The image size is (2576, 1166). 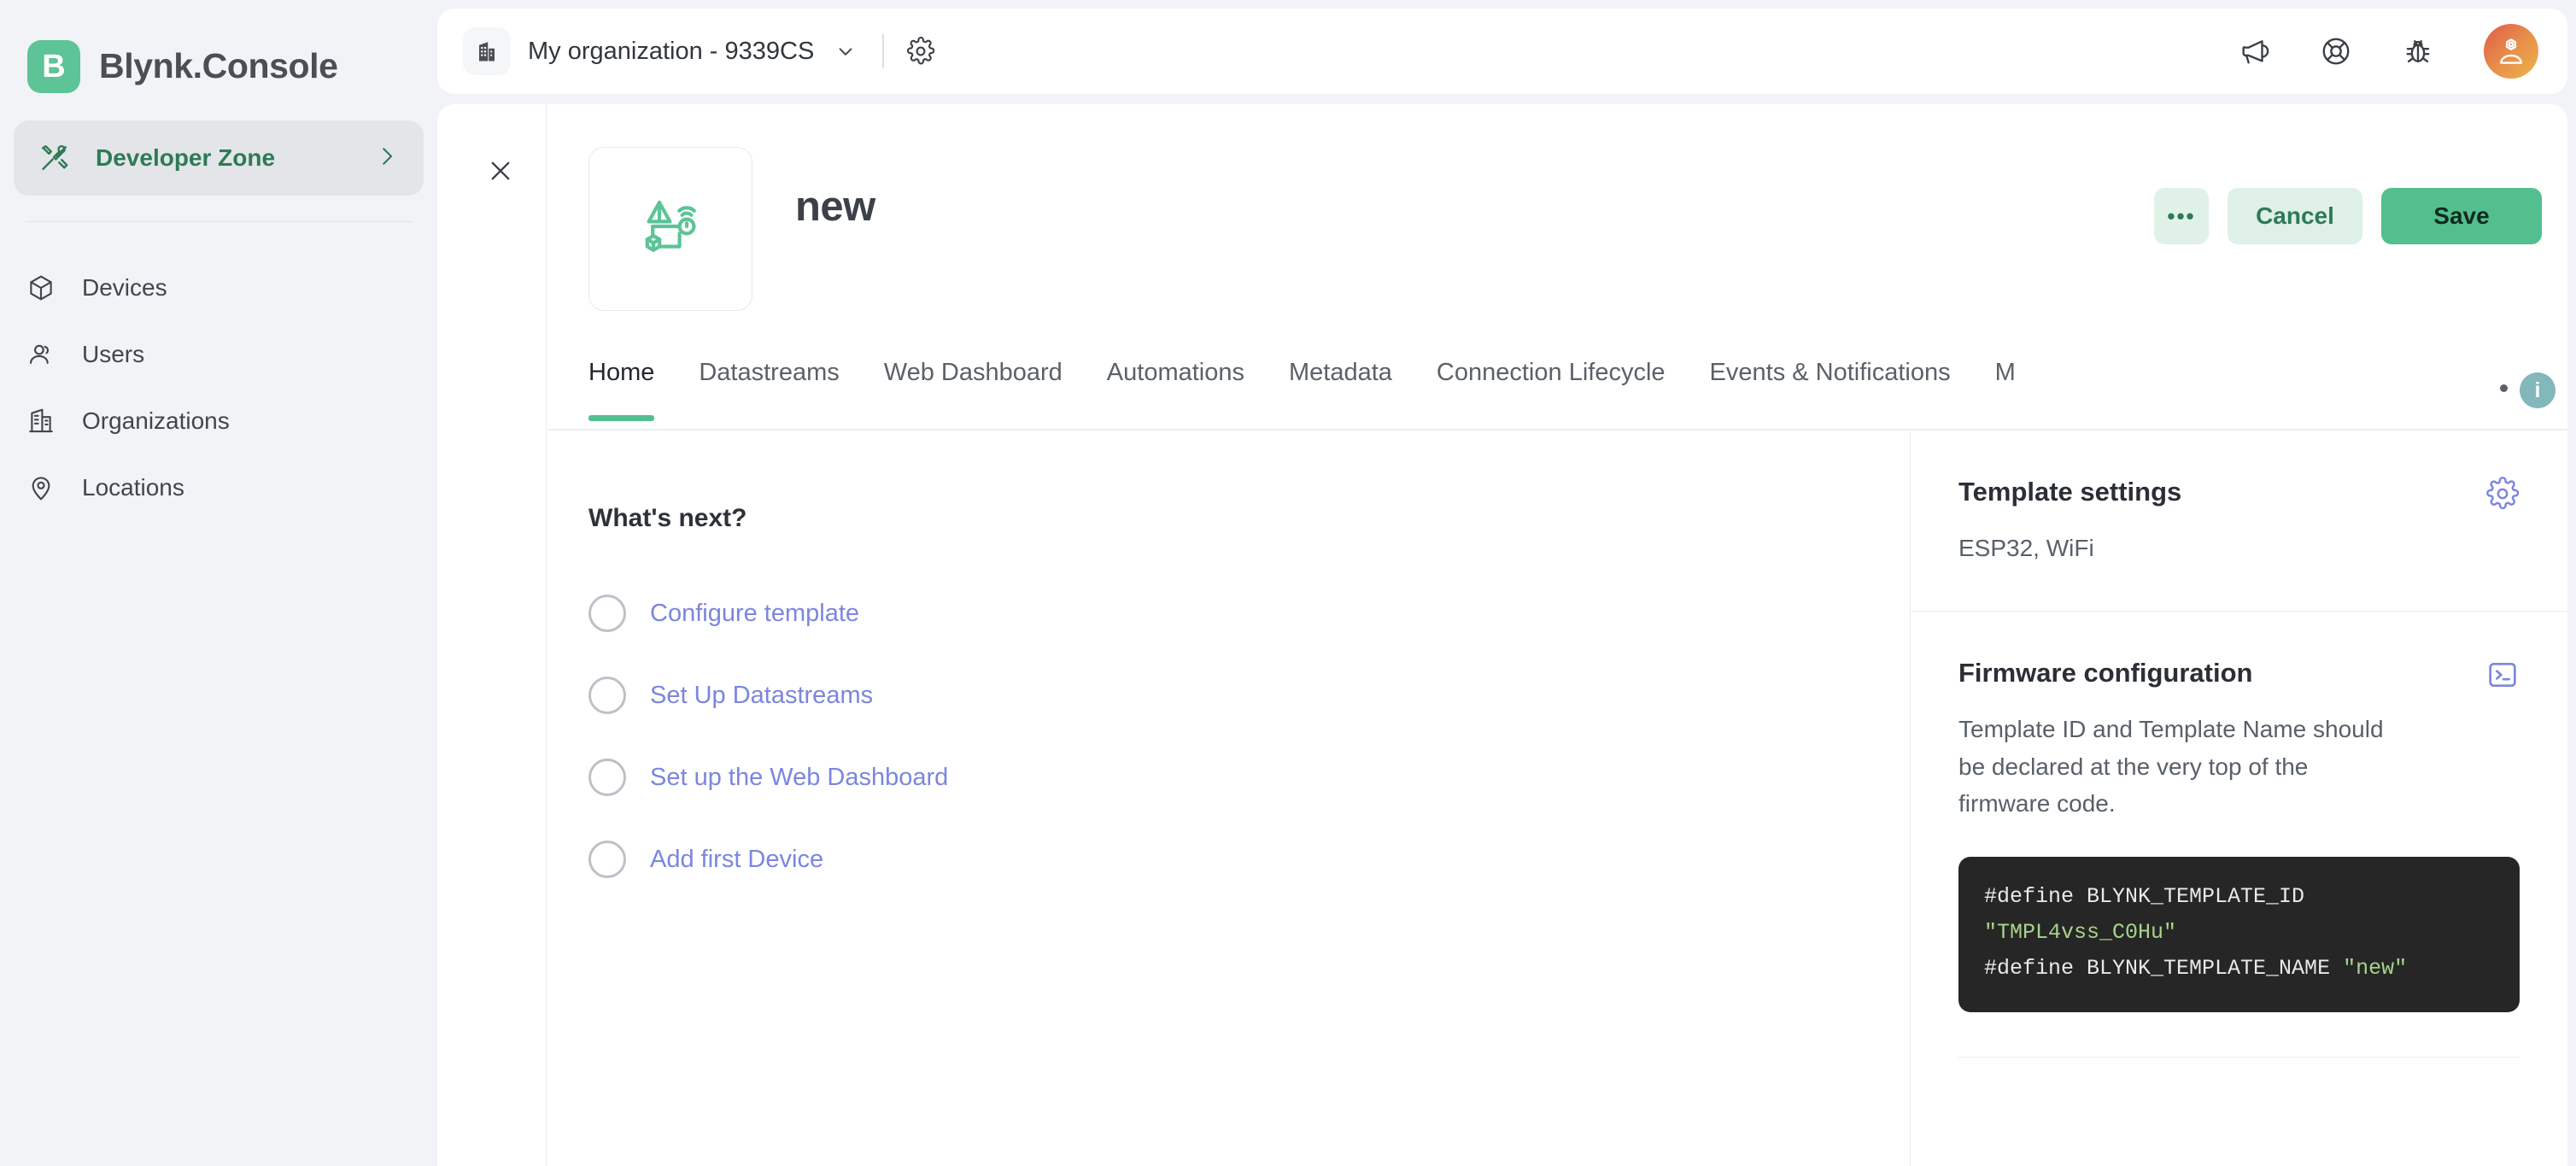 I want to click on sidebar-item-users: Users, so click(x=218, y=354).